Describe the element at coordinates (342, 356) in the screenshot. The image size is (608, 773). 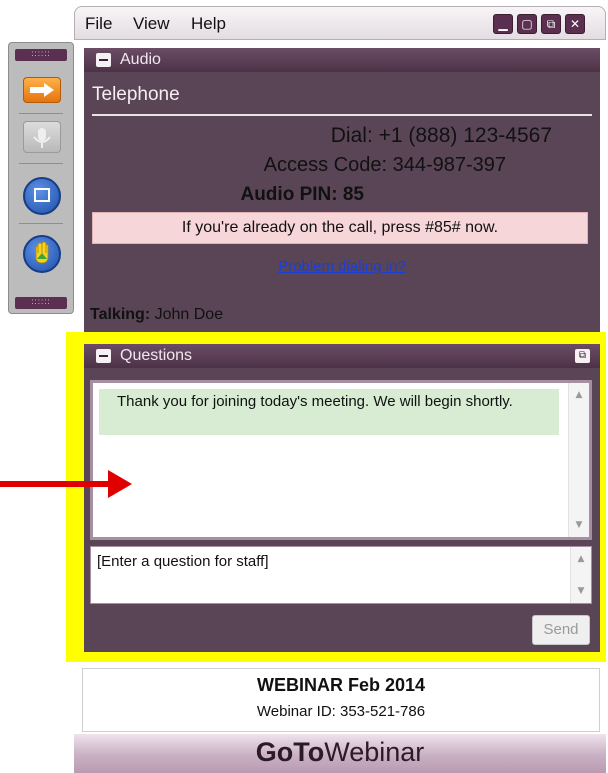
I see `questions-panel-header: Questions ⧉` at that location.